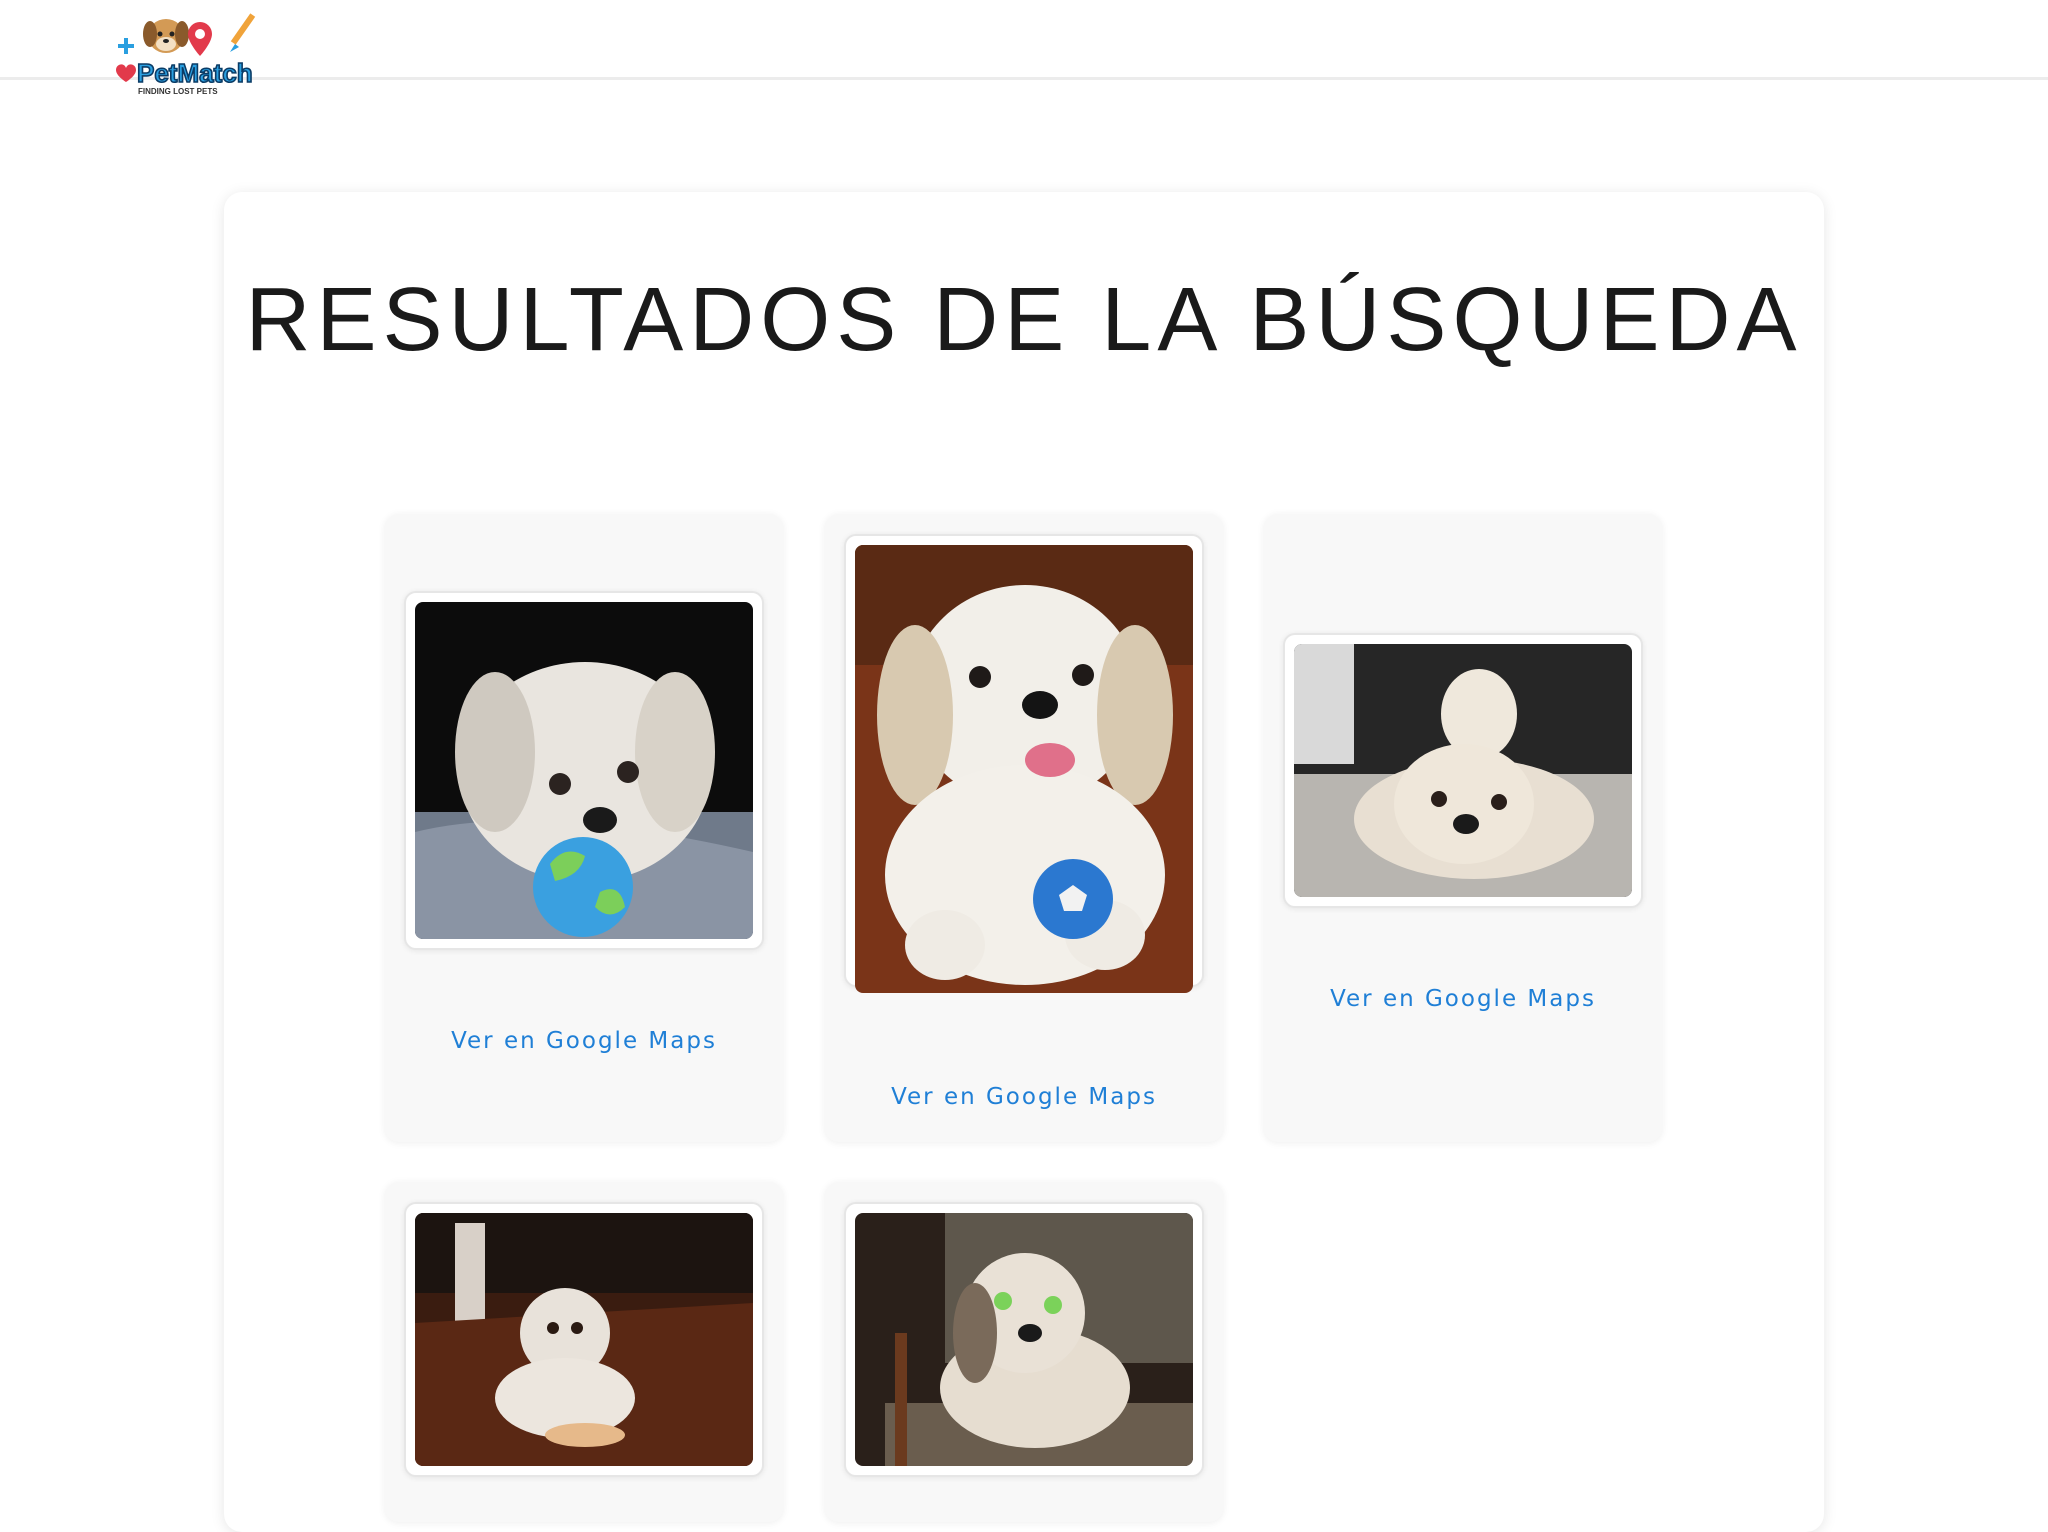  I want to click on petmatch-logo: PetMatch FINDING LOST PETS, so click(189, 50).